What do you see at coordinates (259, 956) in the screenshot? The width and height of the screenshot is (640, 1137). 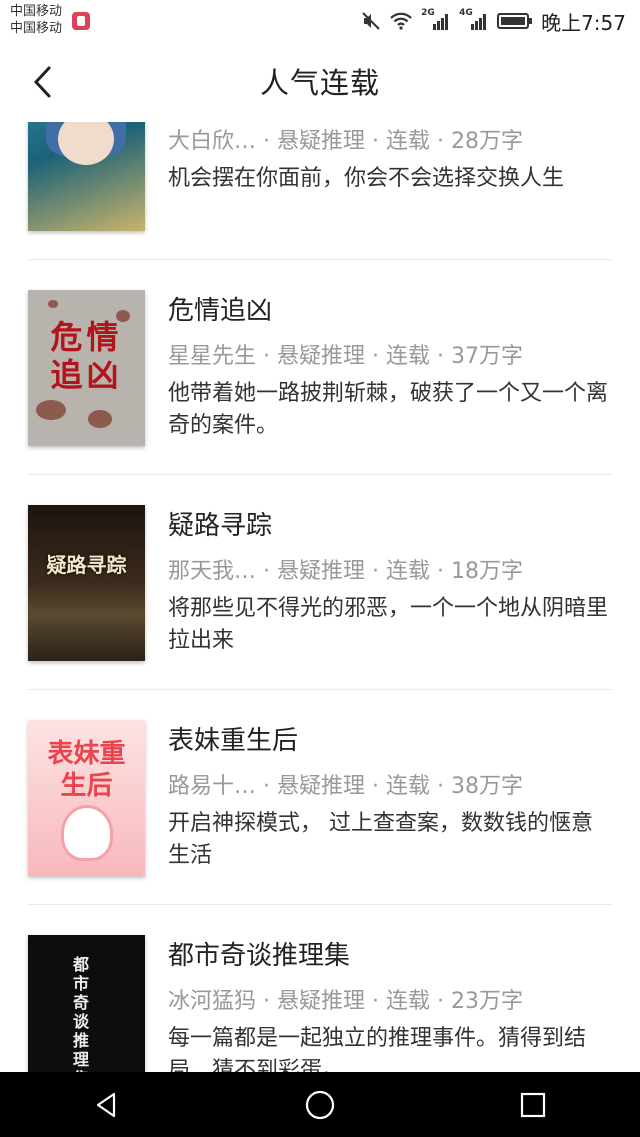 I see `book-title: 都市奇谈推理集` at bounding box center [259, 956].